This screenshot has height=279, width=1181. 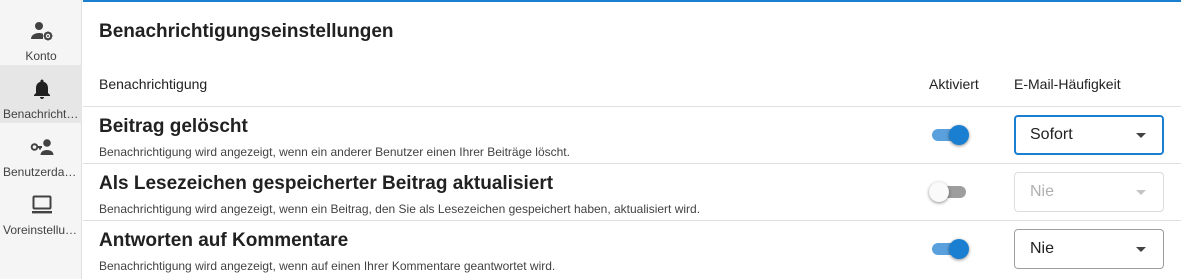 I want to click on sidebar-item-user-data: Benutzerdaten, so click(x=41, y=152).